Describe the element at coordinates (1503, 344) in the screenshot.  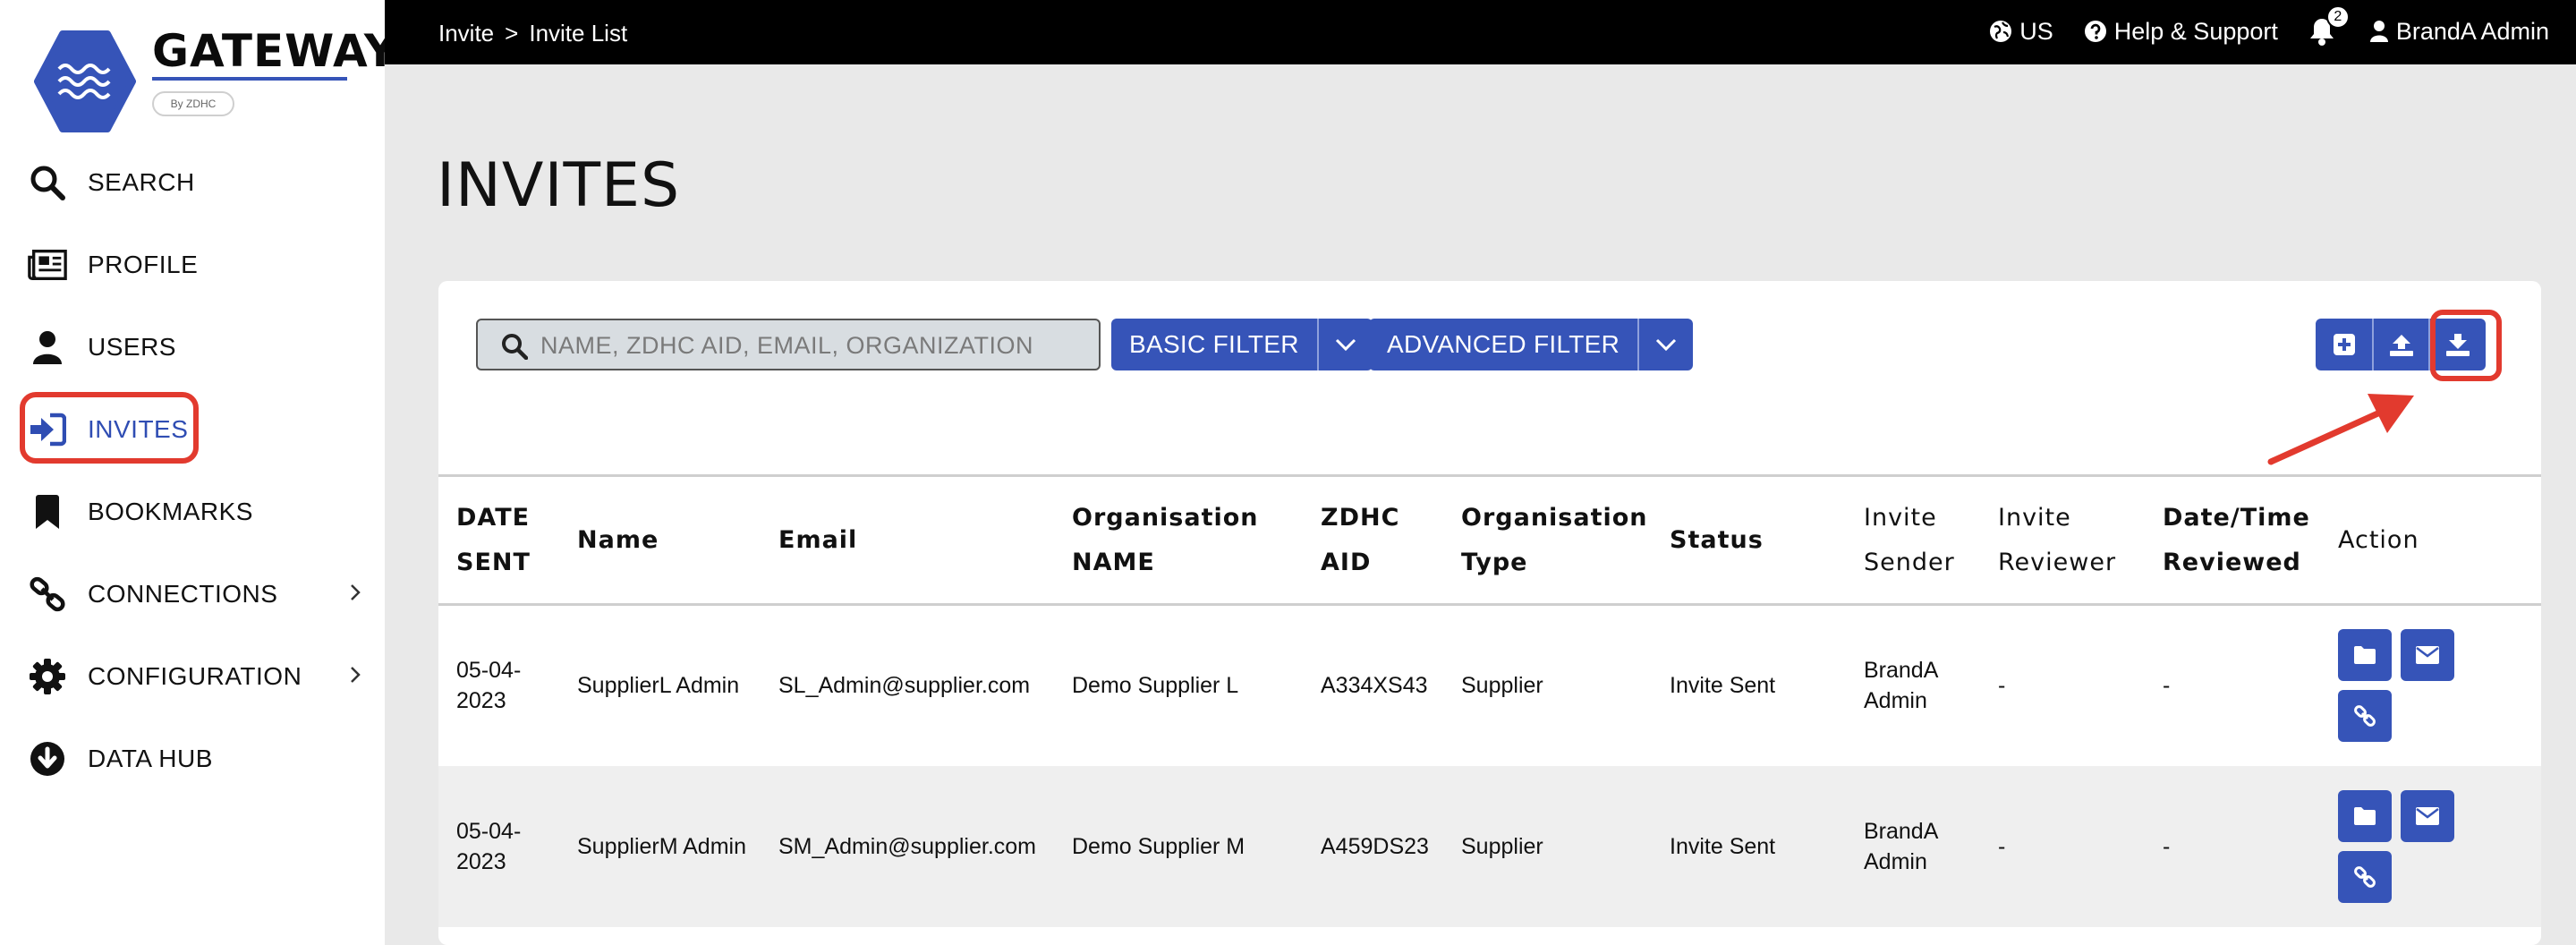
I see `advanced-filter-label: ADVANCED FILTER` at that location.